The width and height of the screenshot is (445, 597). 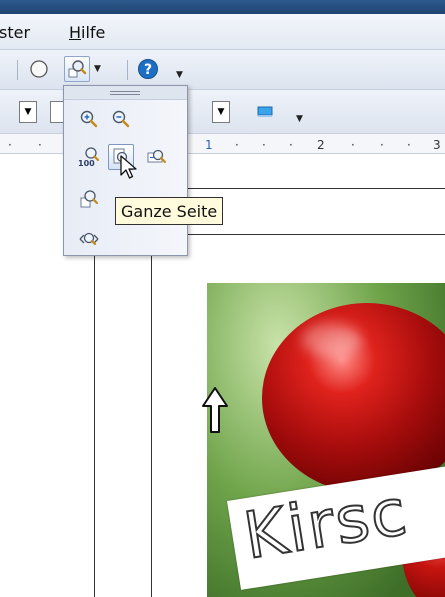 I want to click on zoom-icon, so click(x=77, y=69).